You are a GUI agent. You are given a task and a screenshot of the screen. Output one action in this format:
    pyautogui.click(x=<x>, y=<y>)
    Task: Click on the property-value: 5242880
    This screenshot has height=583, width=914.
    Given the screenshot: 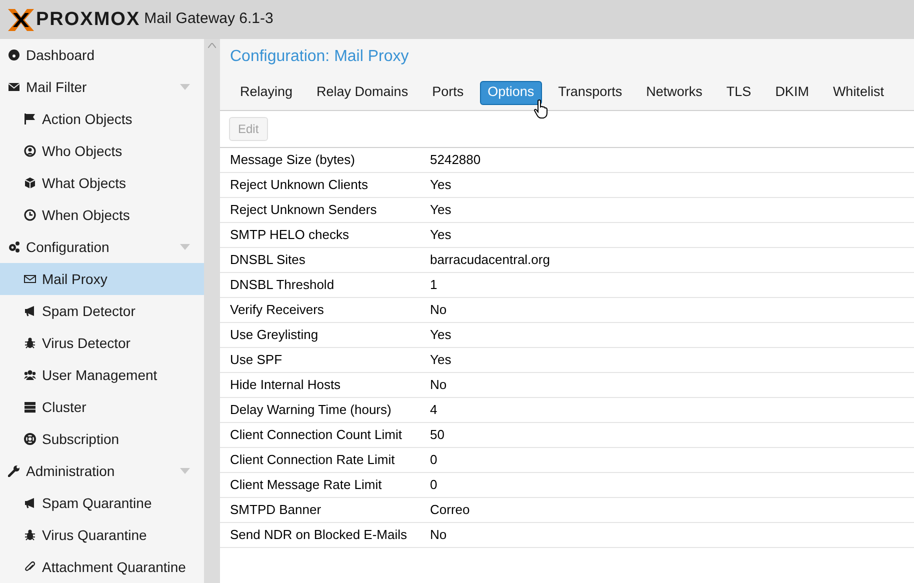 What is the action you would take?
    pyautogui.click(x=455, y=160)
    